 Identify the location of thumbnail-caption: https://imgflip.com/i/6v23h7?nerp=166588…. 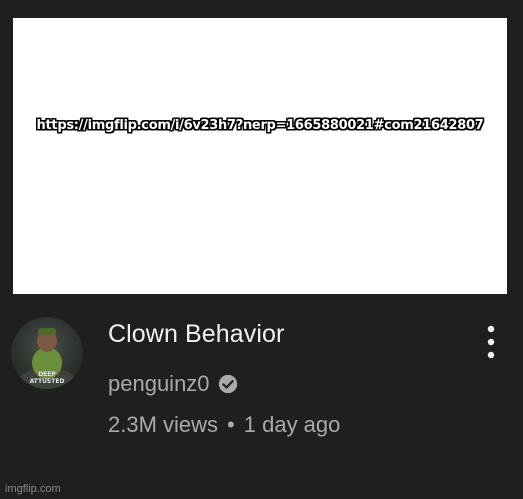
(260, 125).